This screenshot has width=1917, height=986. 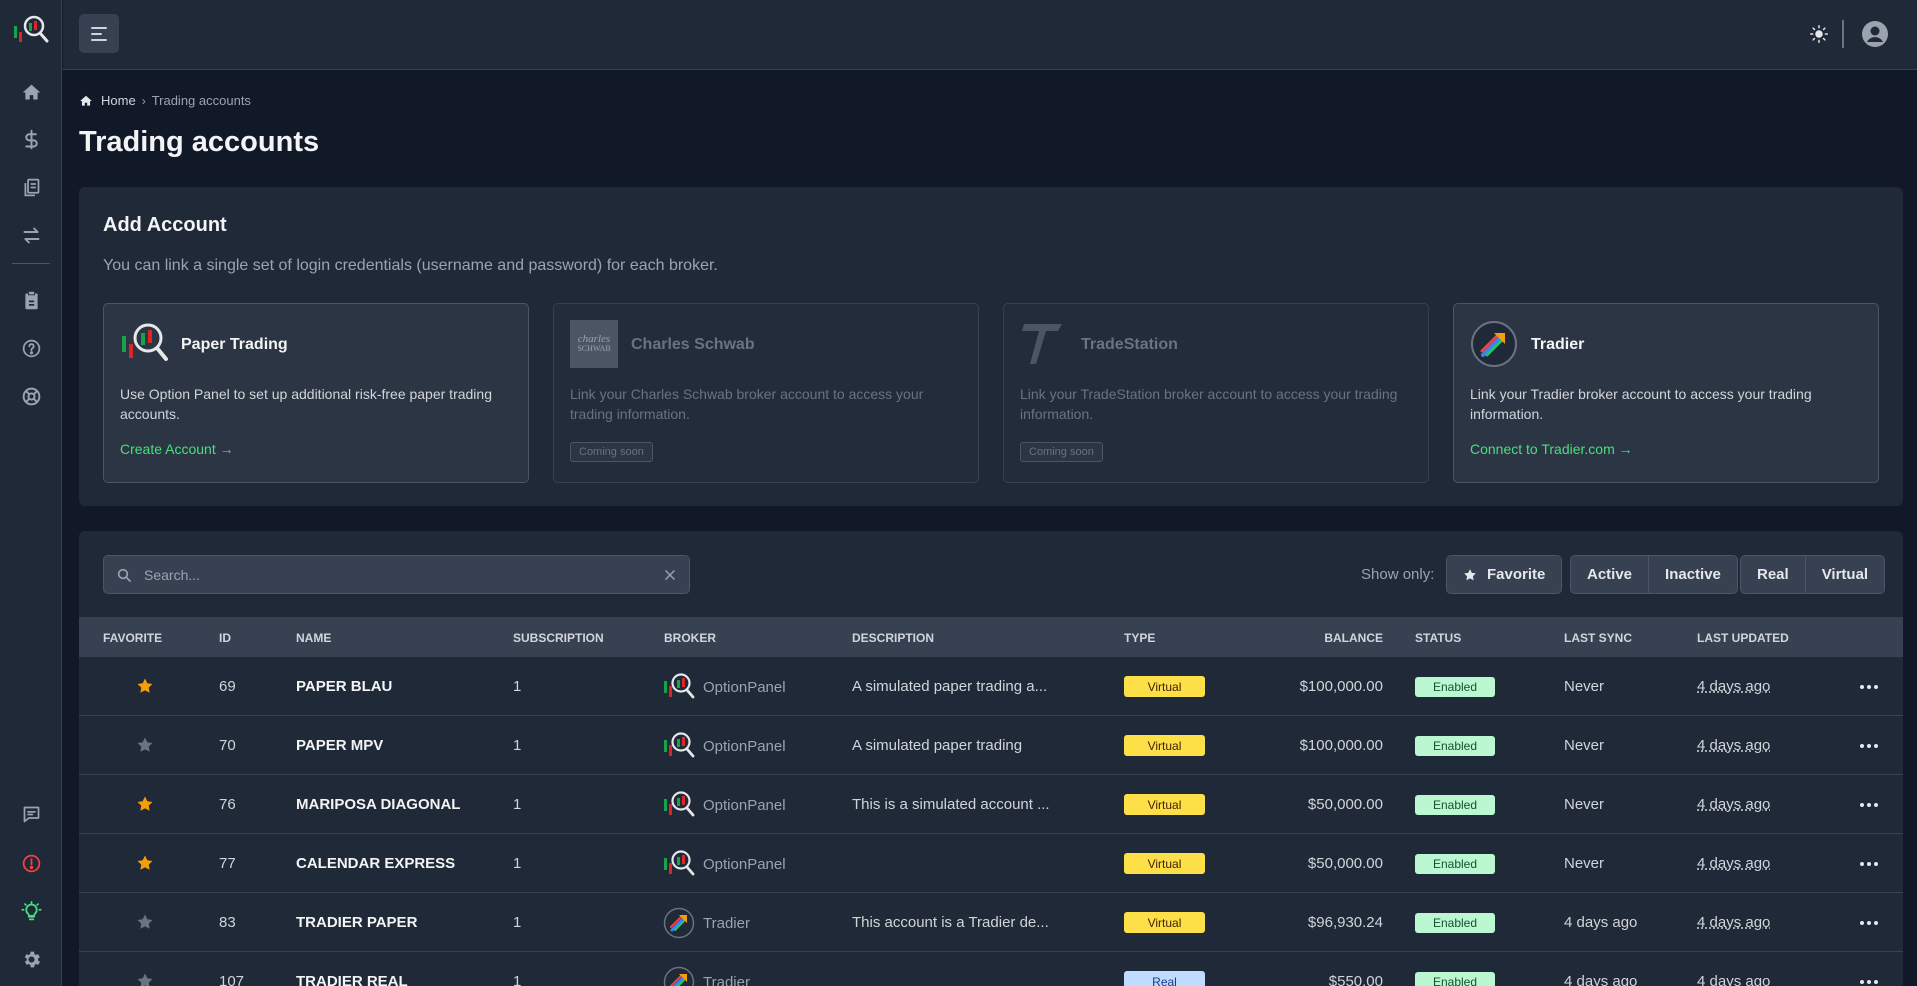 What do you see at coordinates (1353, 638) in the screenshot?
I see `col-balance: Balance` at bounding box center [1353, 638].